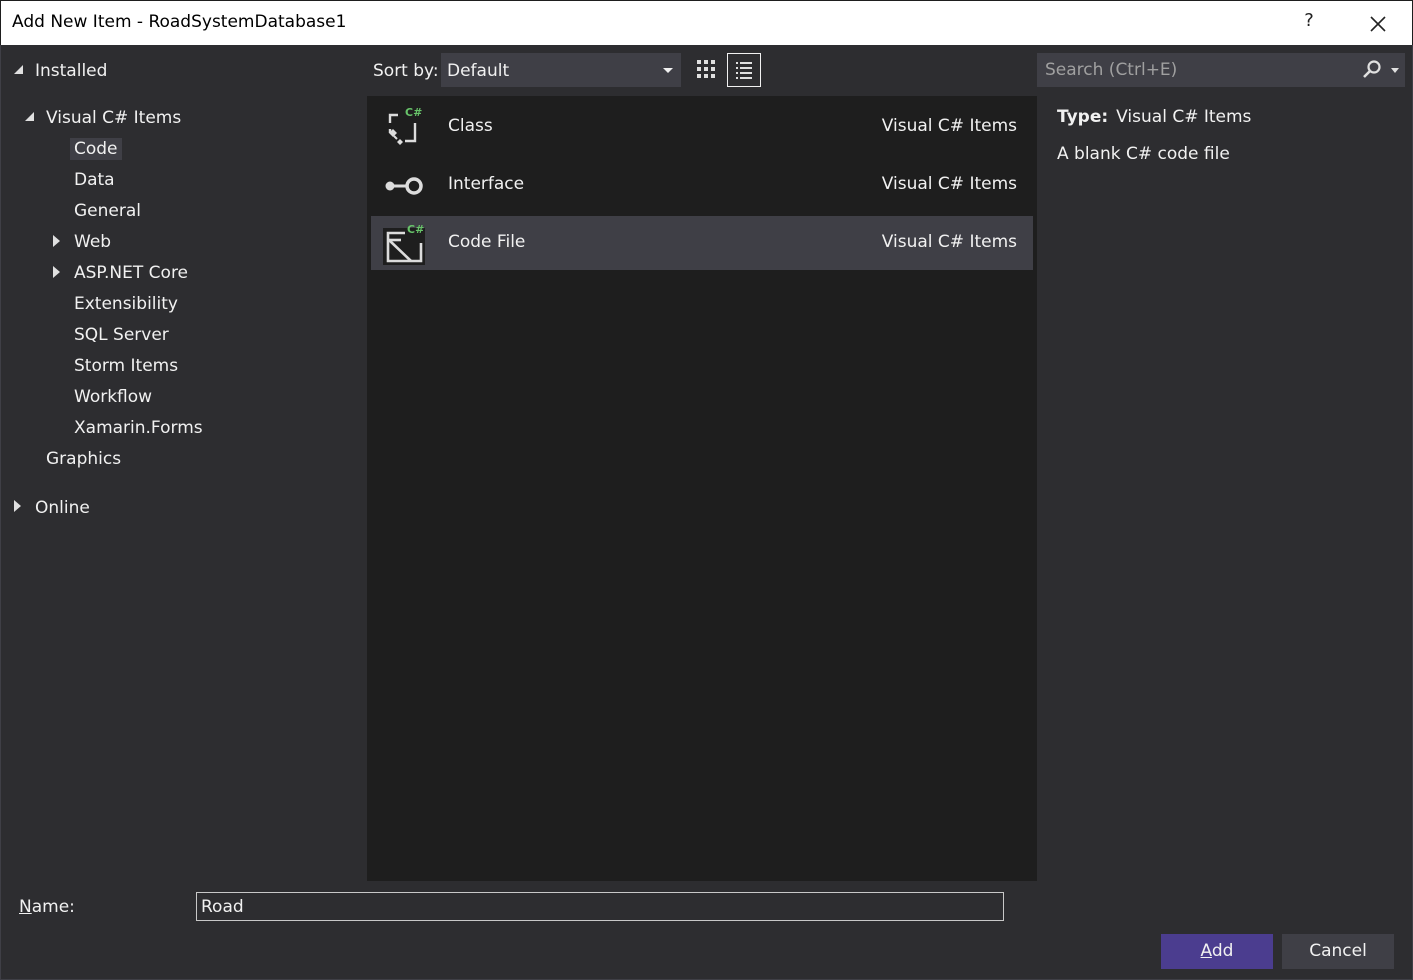  I want to click on tree-item-sql-server: SQL Server, so click(121, 335).